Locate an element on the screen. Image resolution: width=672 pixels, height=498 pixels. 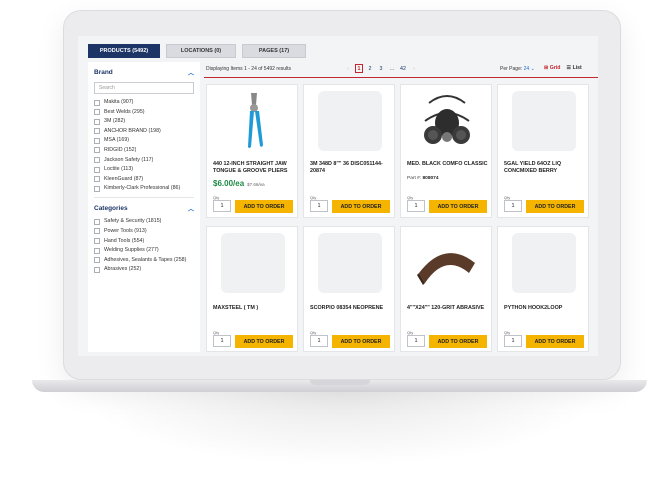
category-filter-item: Power Tools (913) is located at coordinates (144, 231).